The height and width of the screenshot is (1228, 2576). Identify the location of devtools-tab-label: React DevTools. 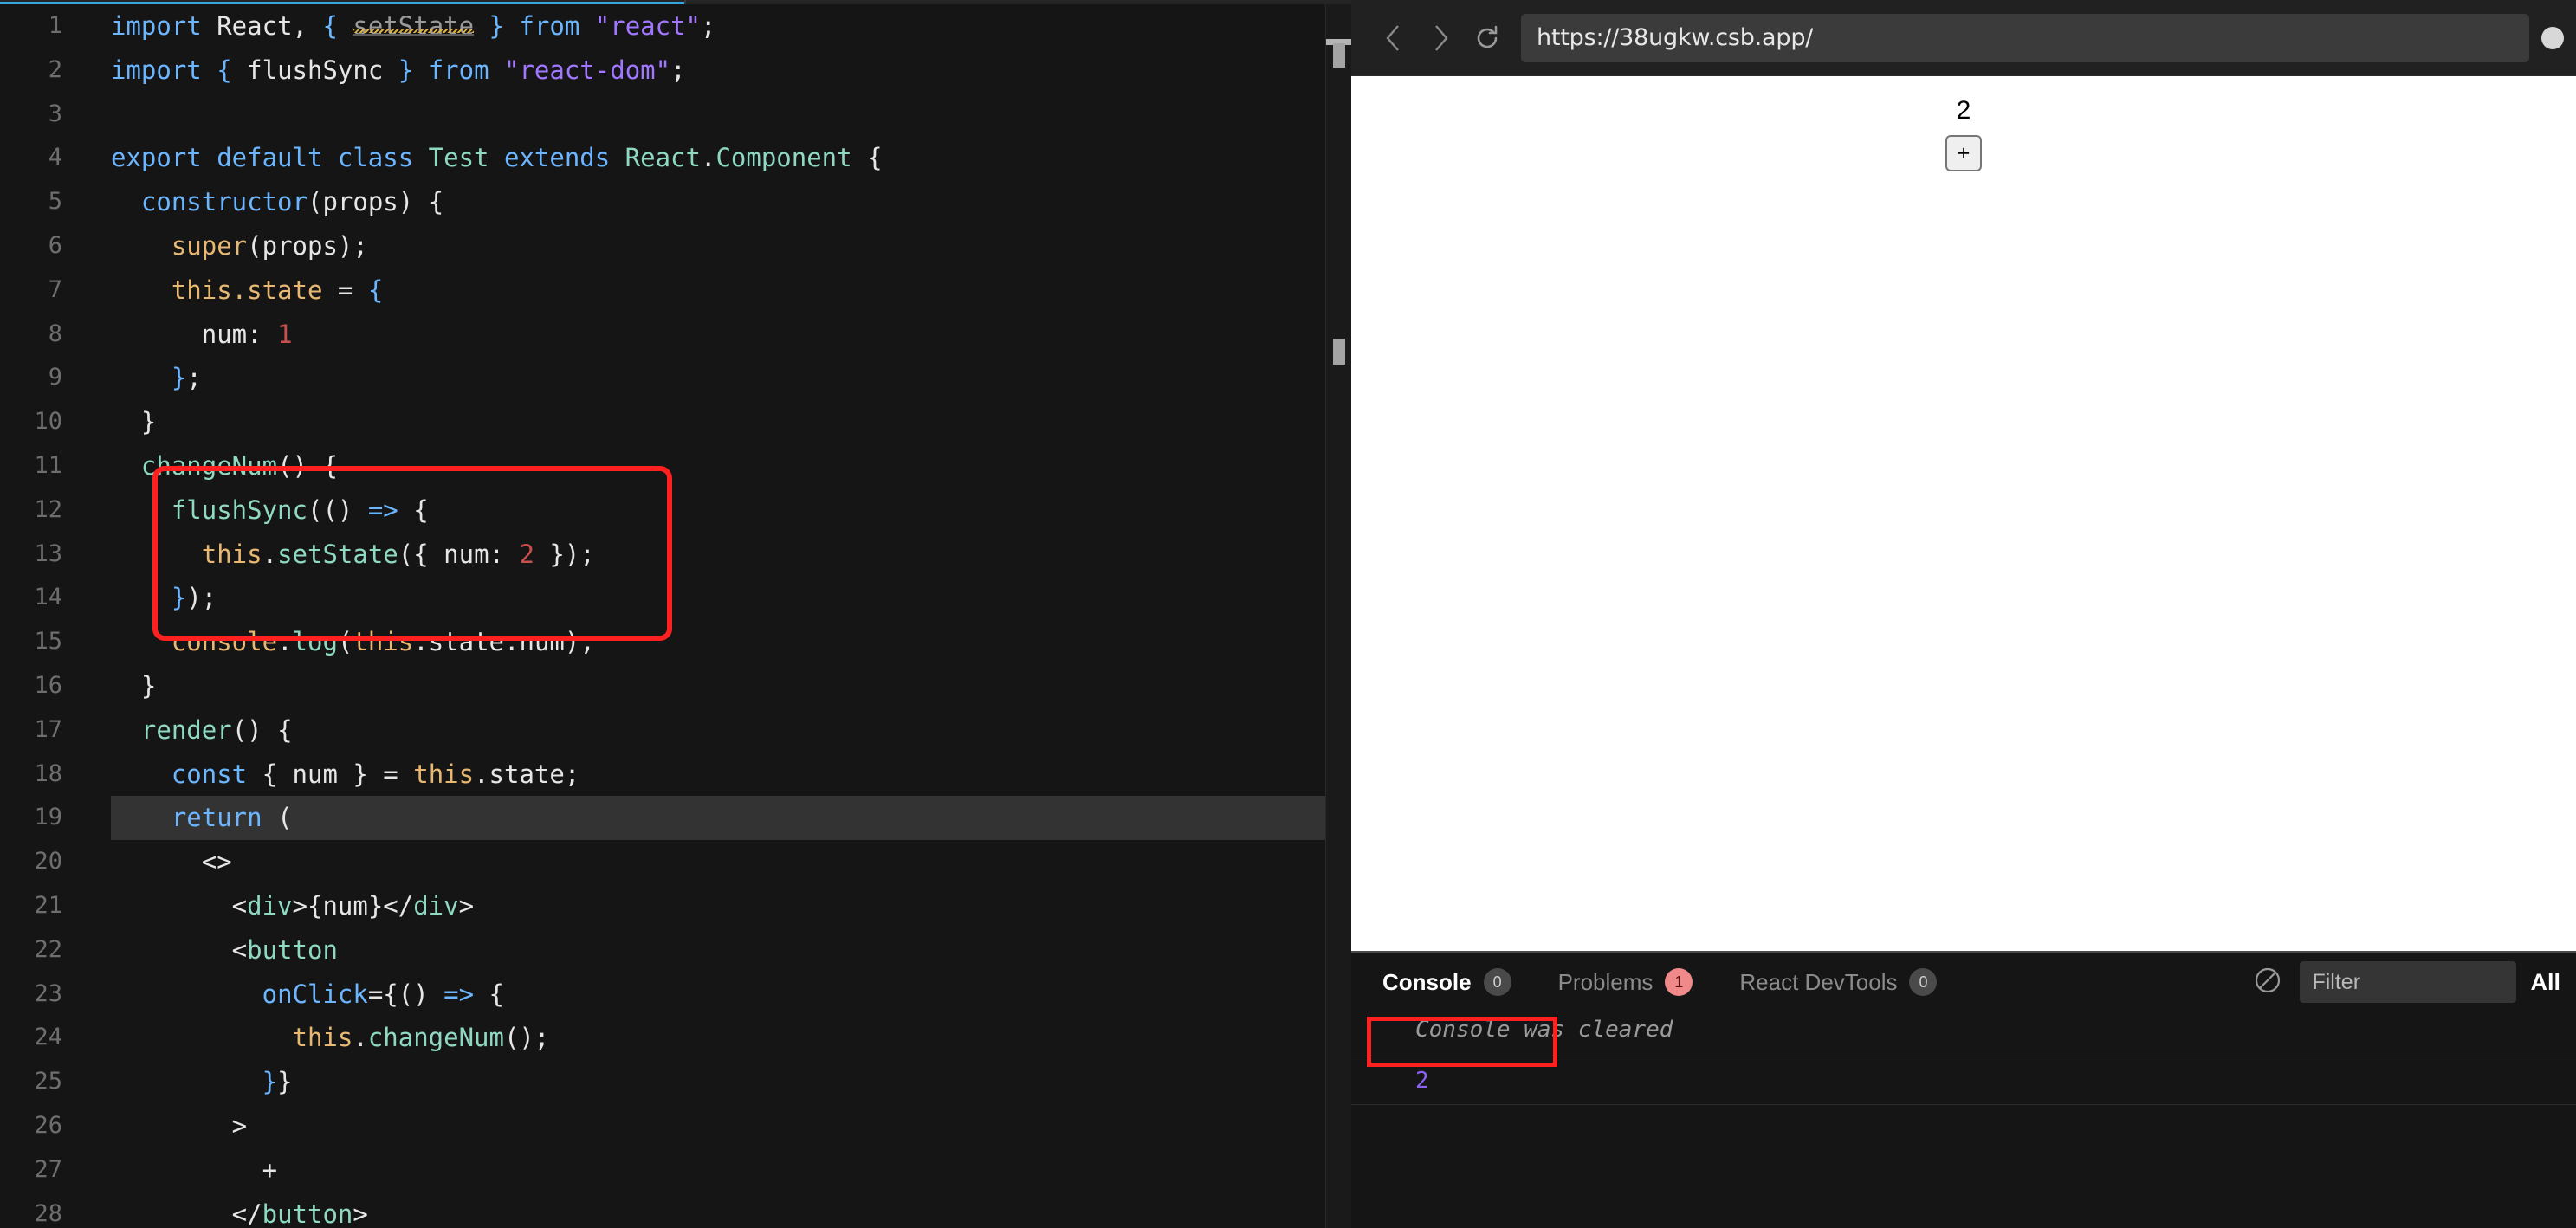
(1818, 981).